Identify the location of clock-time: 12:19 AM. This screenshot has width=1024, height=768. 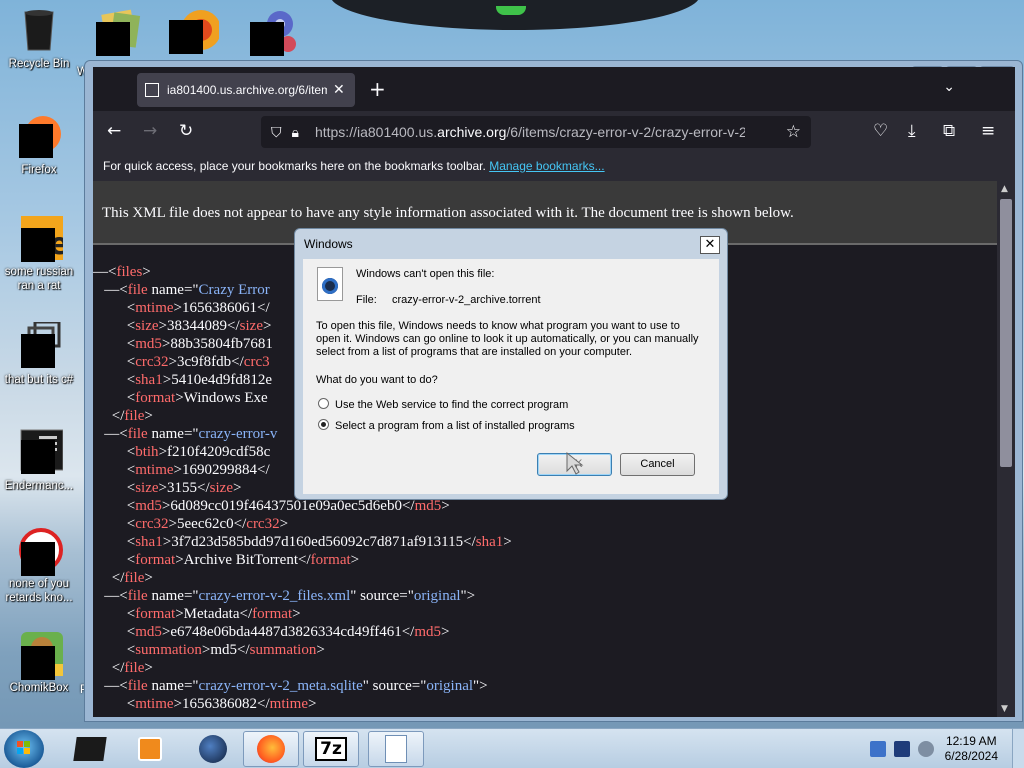
(971, 741).